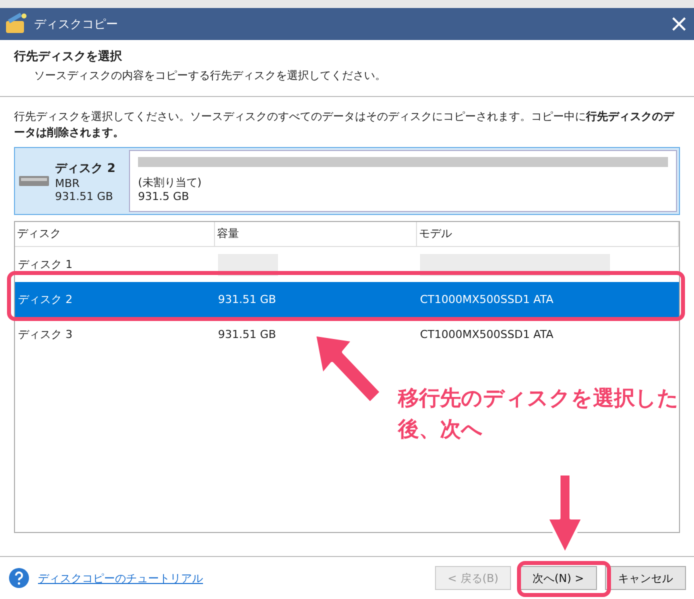 The width and height of the screenshot is (694, 599). Describe the element at coordinates (85, 168) in the screenshot. I see `disk-name: ディスク 2` at that location.